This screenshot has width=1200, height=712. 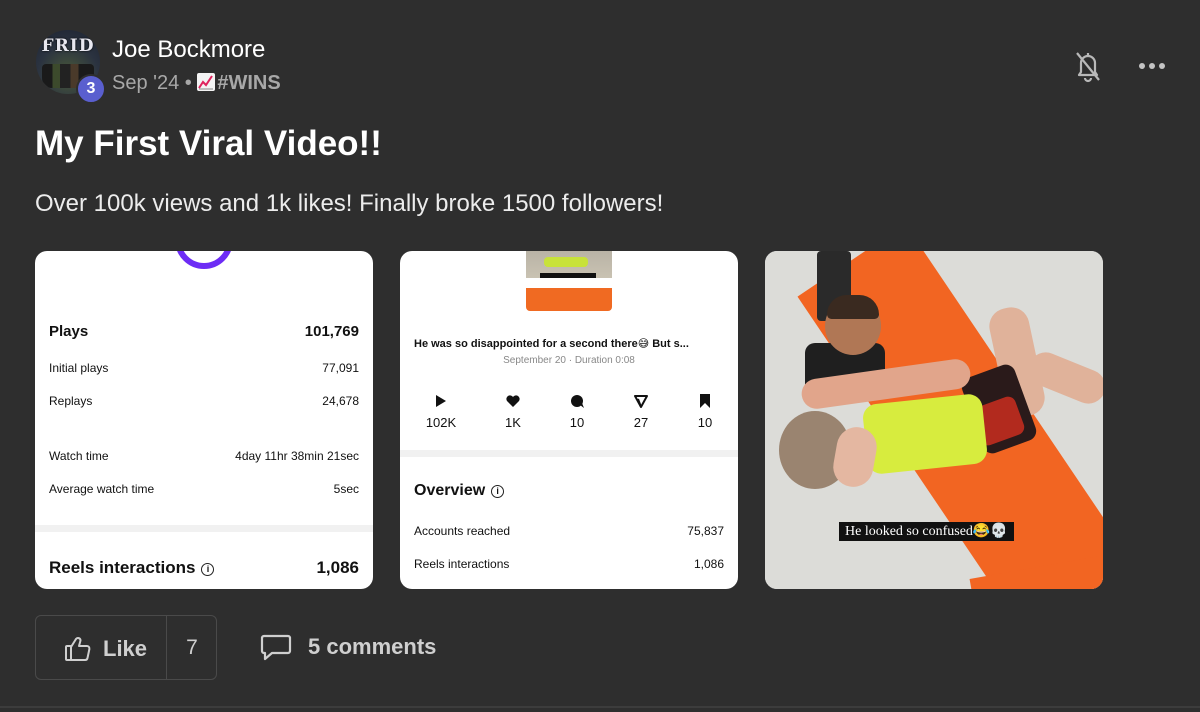 What do you see at coordinates (204, 260) in the screenshot?
I see `progress-ring` at bounding box center [204, 260].